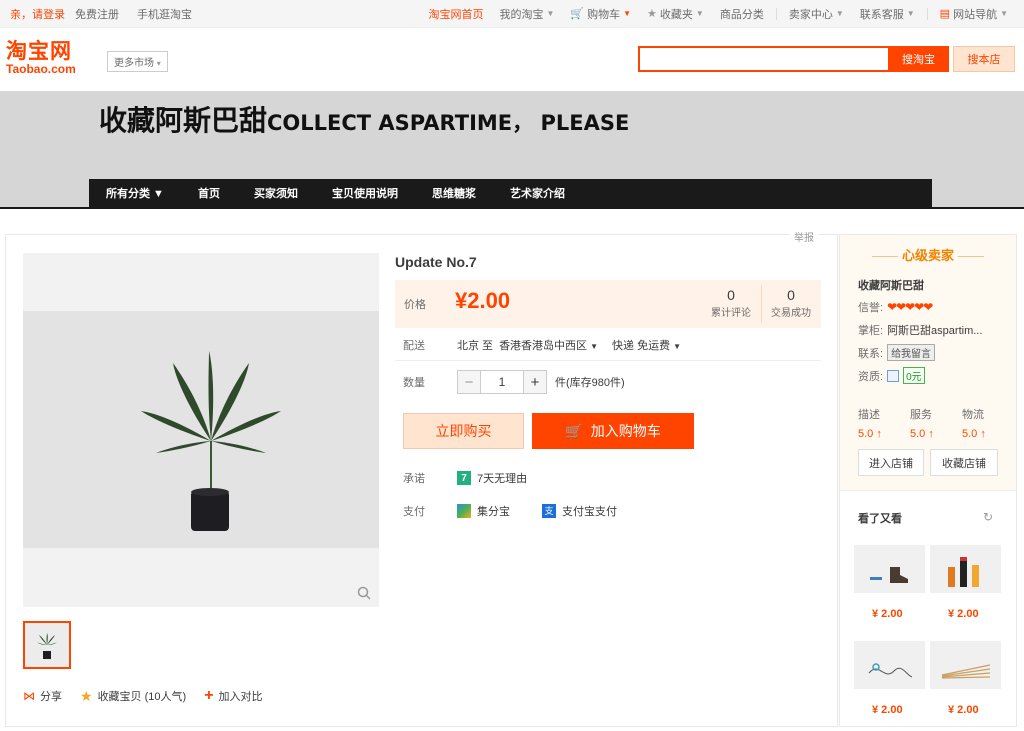 The image size is (1024, 731). Describe the element at coordinates (974, 14) in the screenshot. I see `site-nav-menu: ▤ 网站导航 ▼` at that location.